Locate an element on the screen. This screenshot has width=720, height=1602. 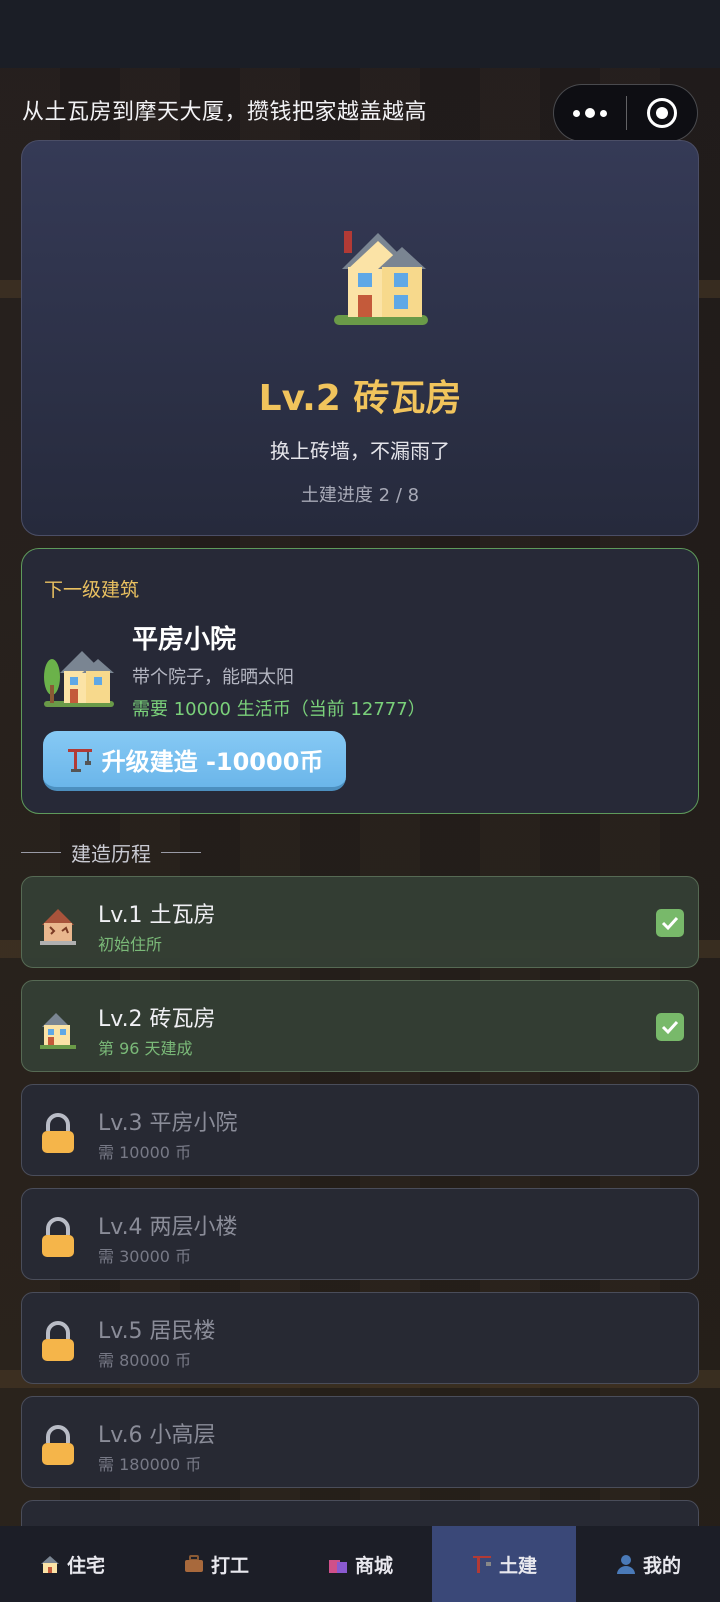
history-item-sub: 需 10000 币 is located at coordinates (145, 1152).